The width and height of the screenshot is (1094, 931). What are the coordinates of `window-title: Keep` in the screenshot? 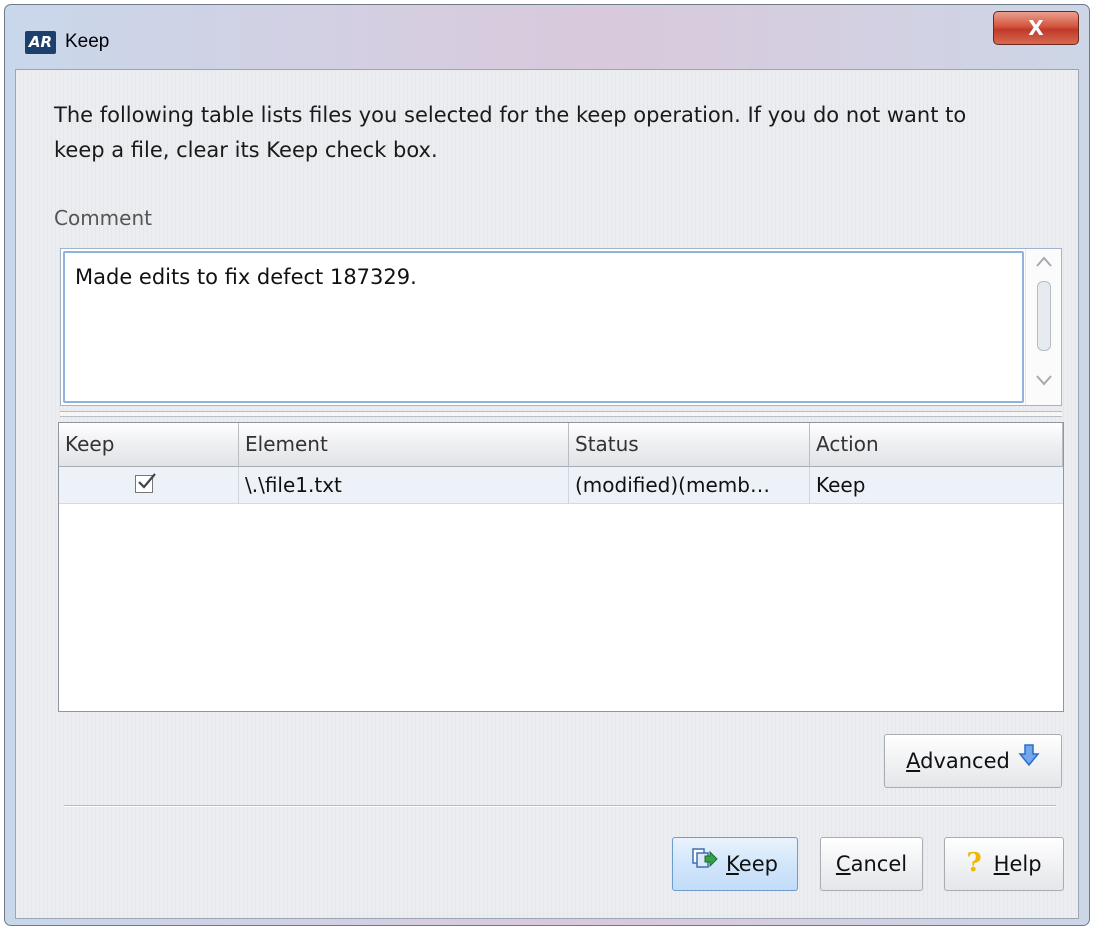 It's located at (87, 41).